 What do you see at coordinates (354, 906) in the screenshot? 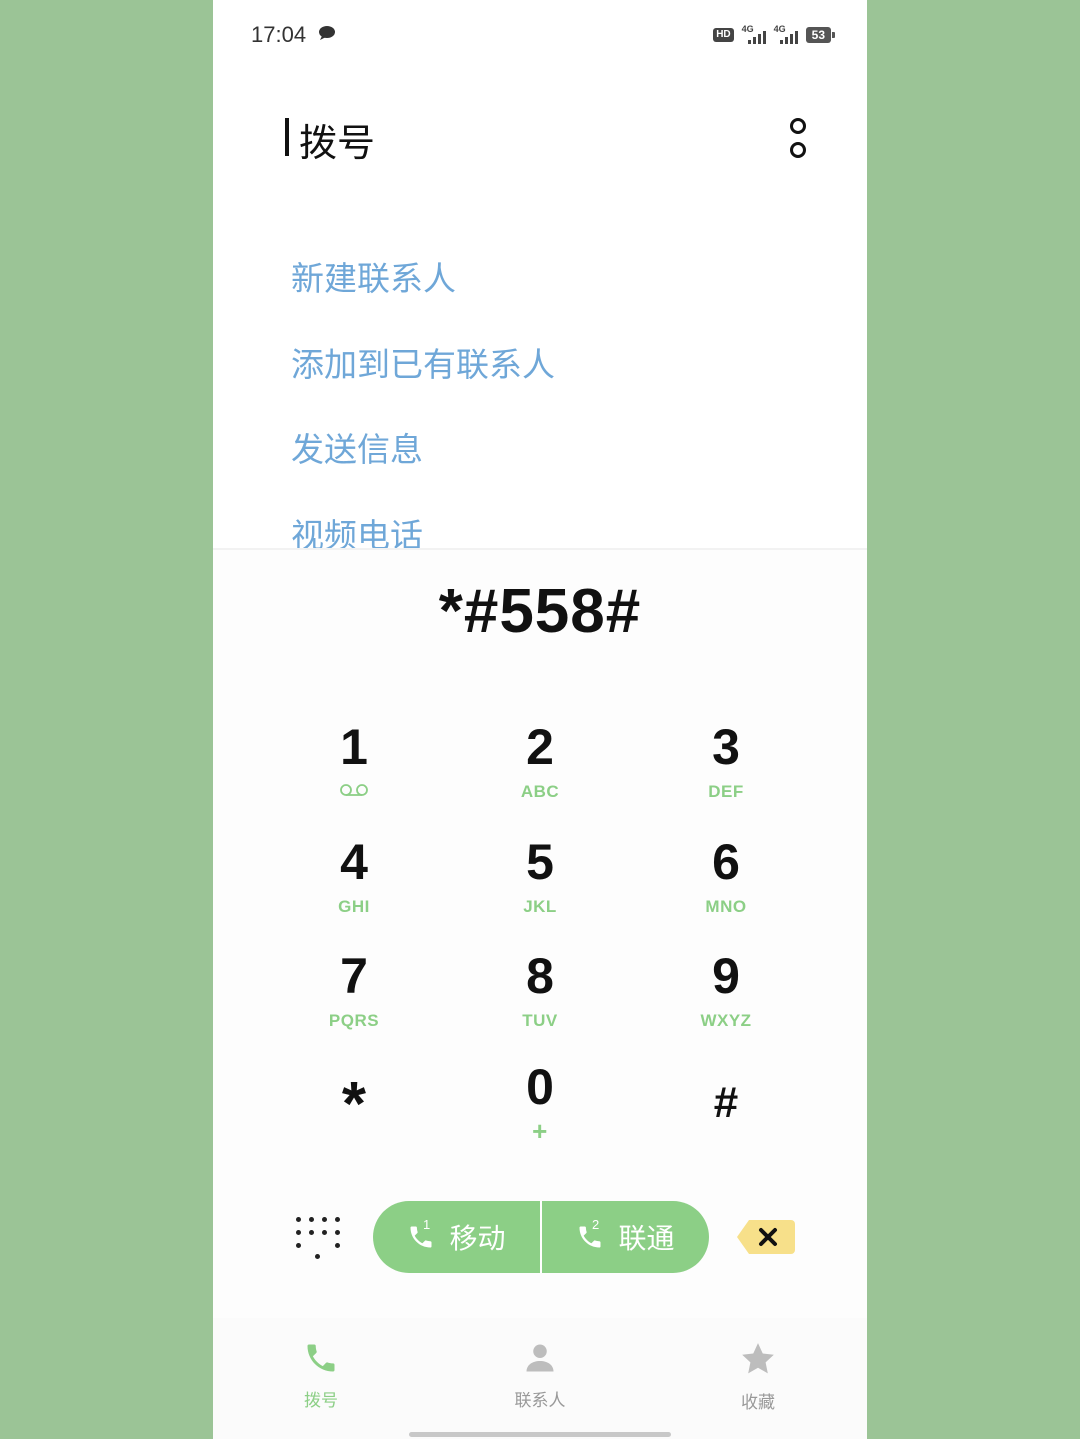
I see `key-letters: GHI` at bounding box center [354, 906].